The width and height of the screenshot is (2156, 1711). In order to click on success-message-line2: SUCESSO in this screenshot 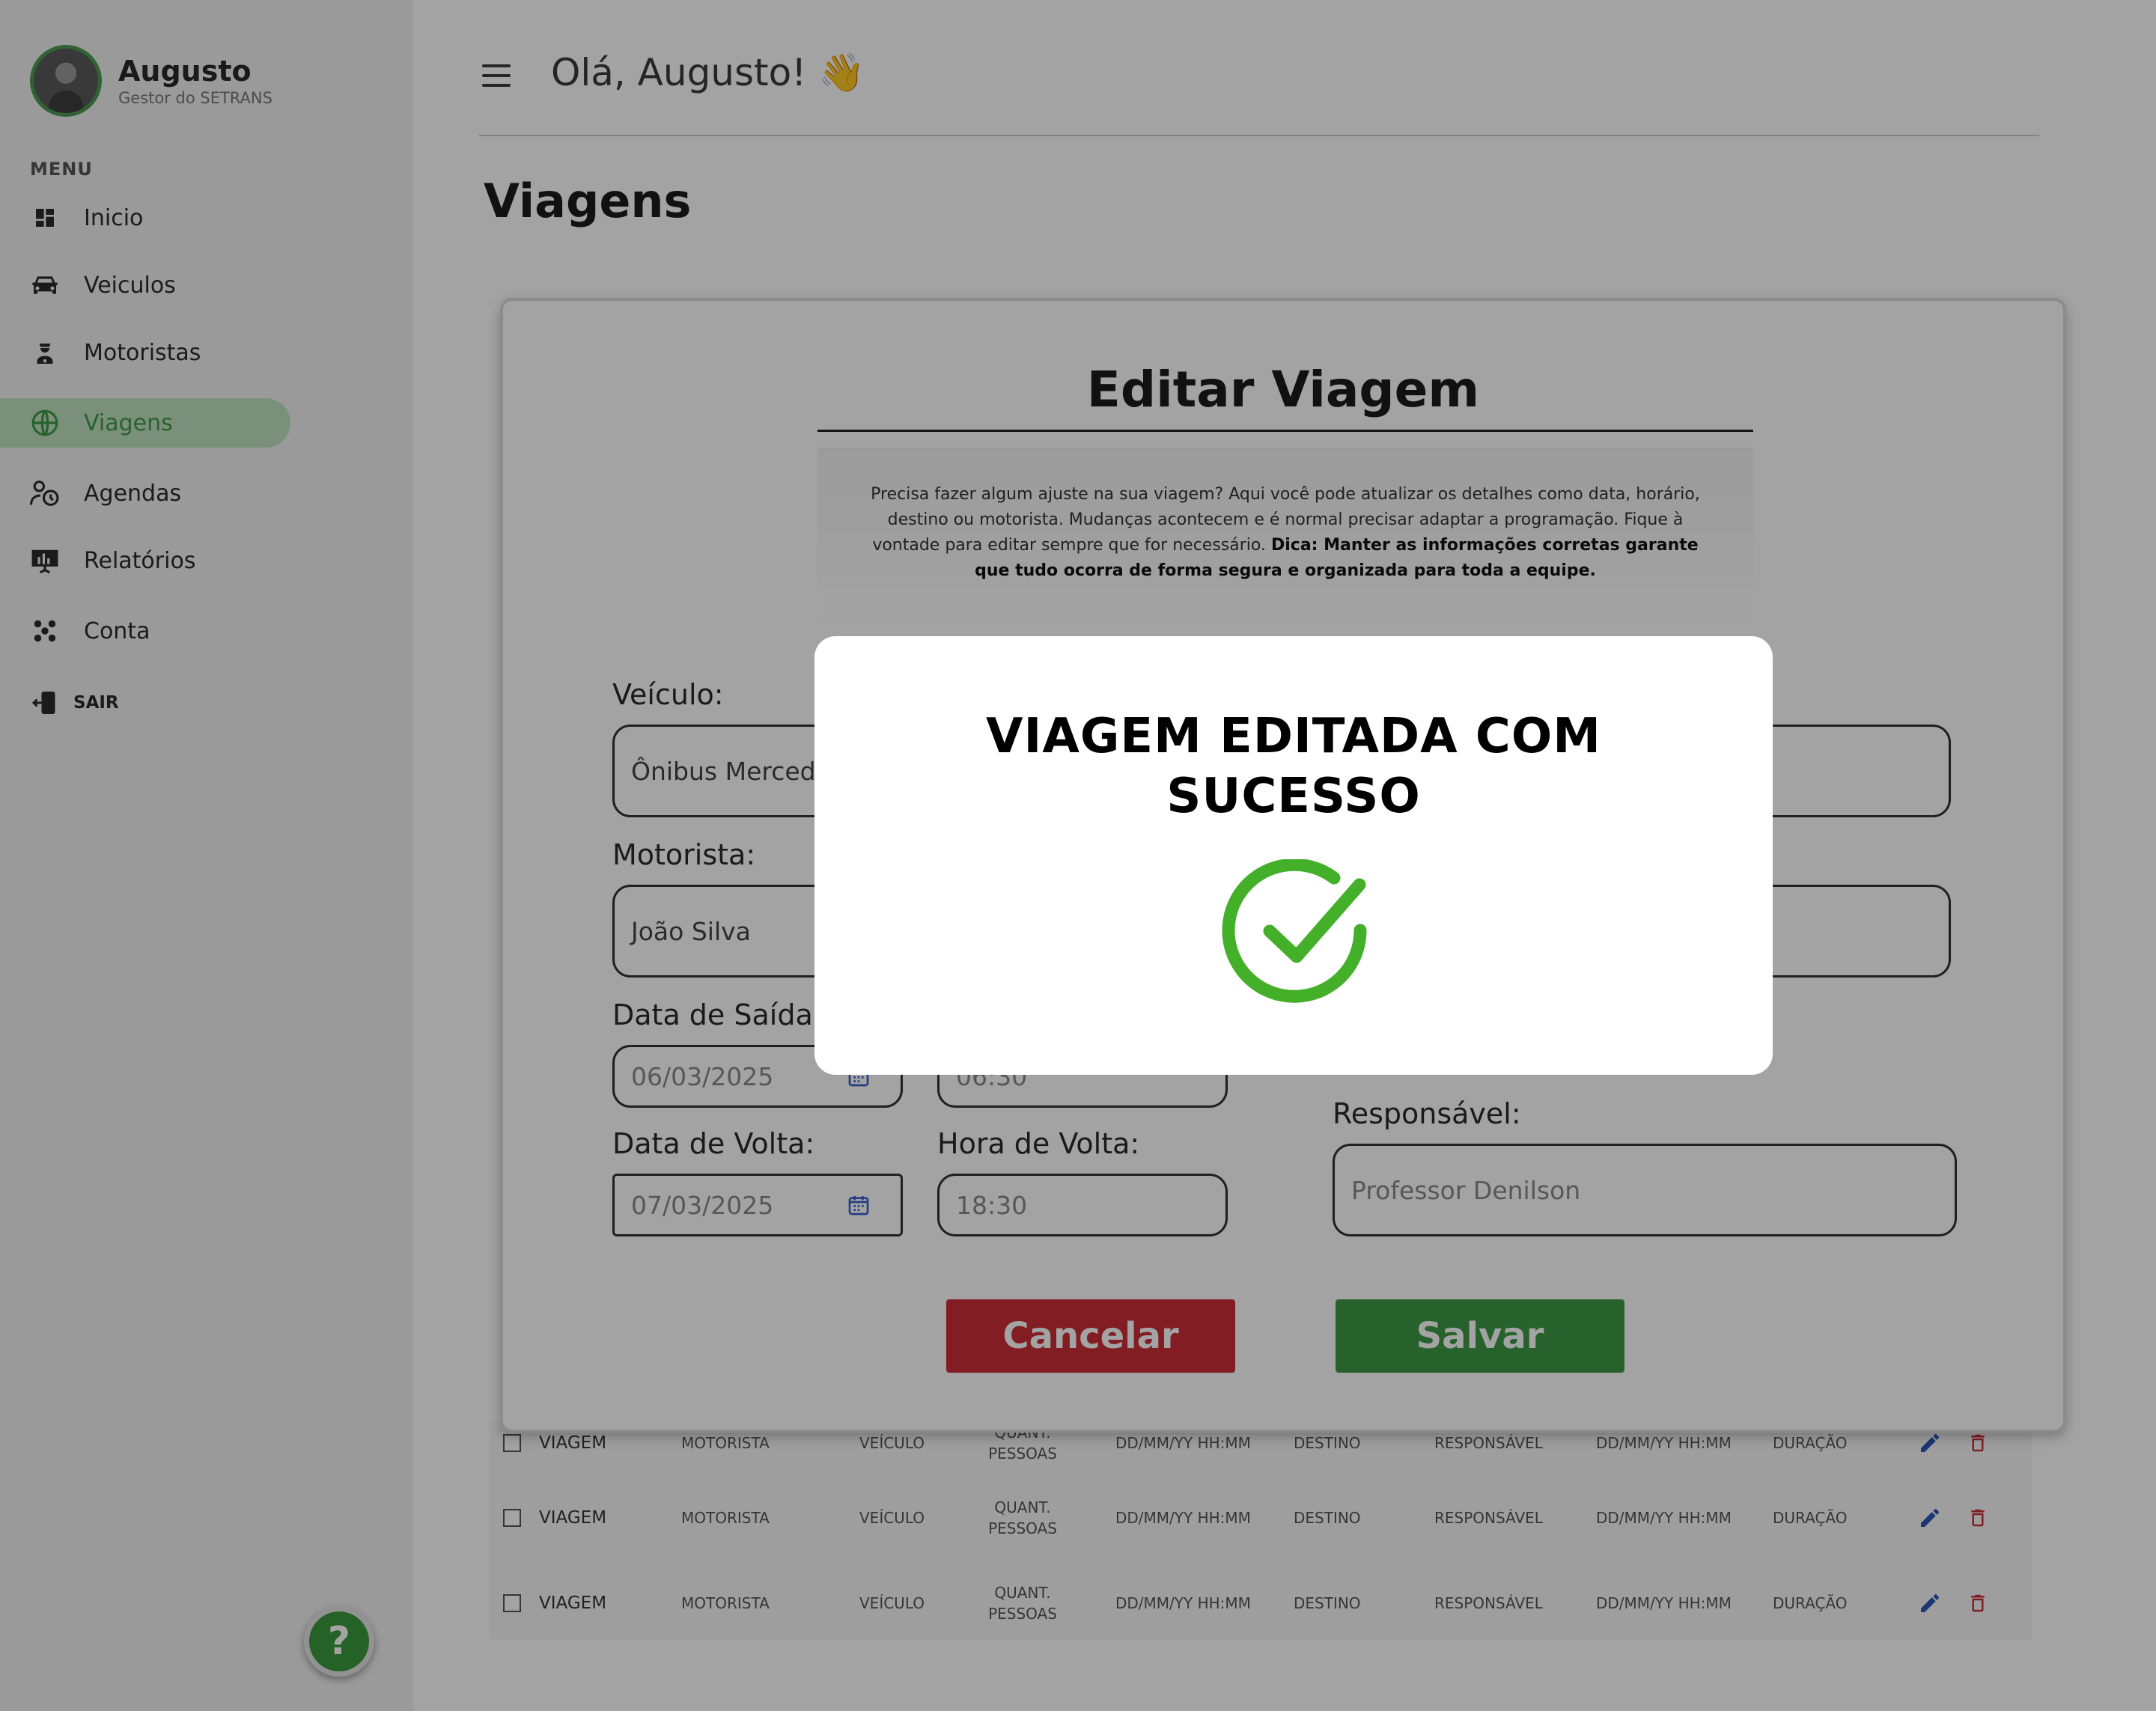, I will do `click(1293, 796)`.